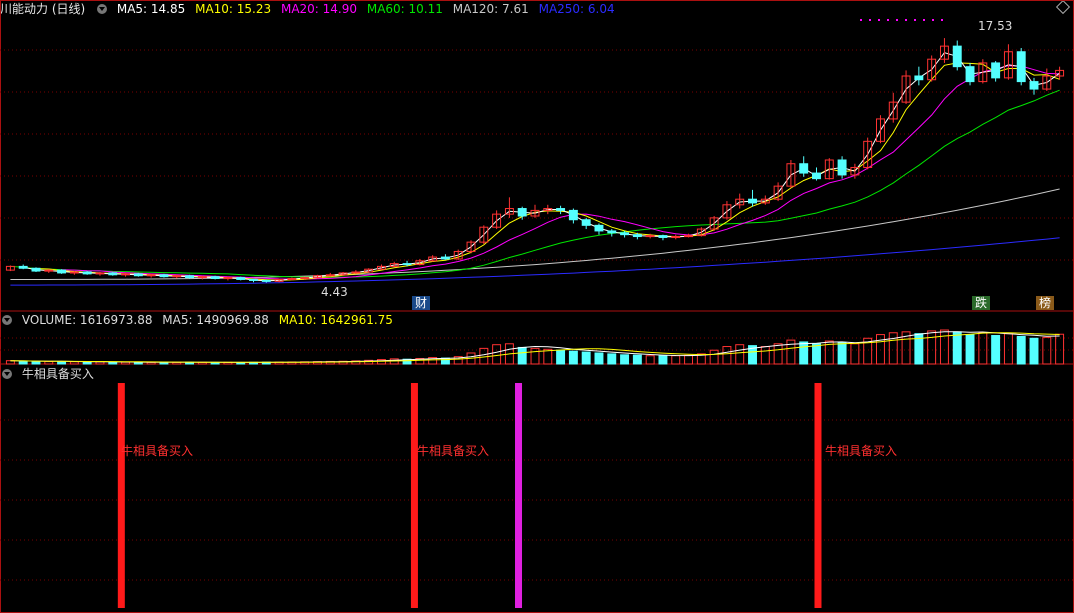  I want to click on ma250-line, so click(535, 261).